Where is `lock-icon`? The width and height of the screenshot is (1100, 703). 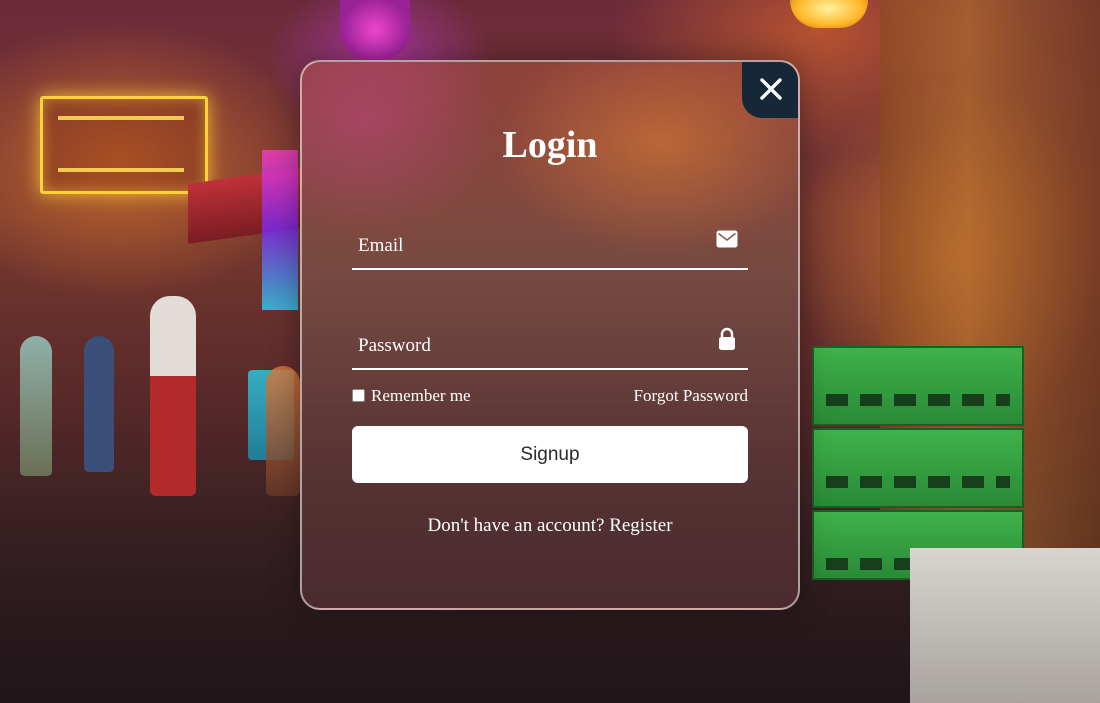 lock-icon is located at coordinates (727, 339).